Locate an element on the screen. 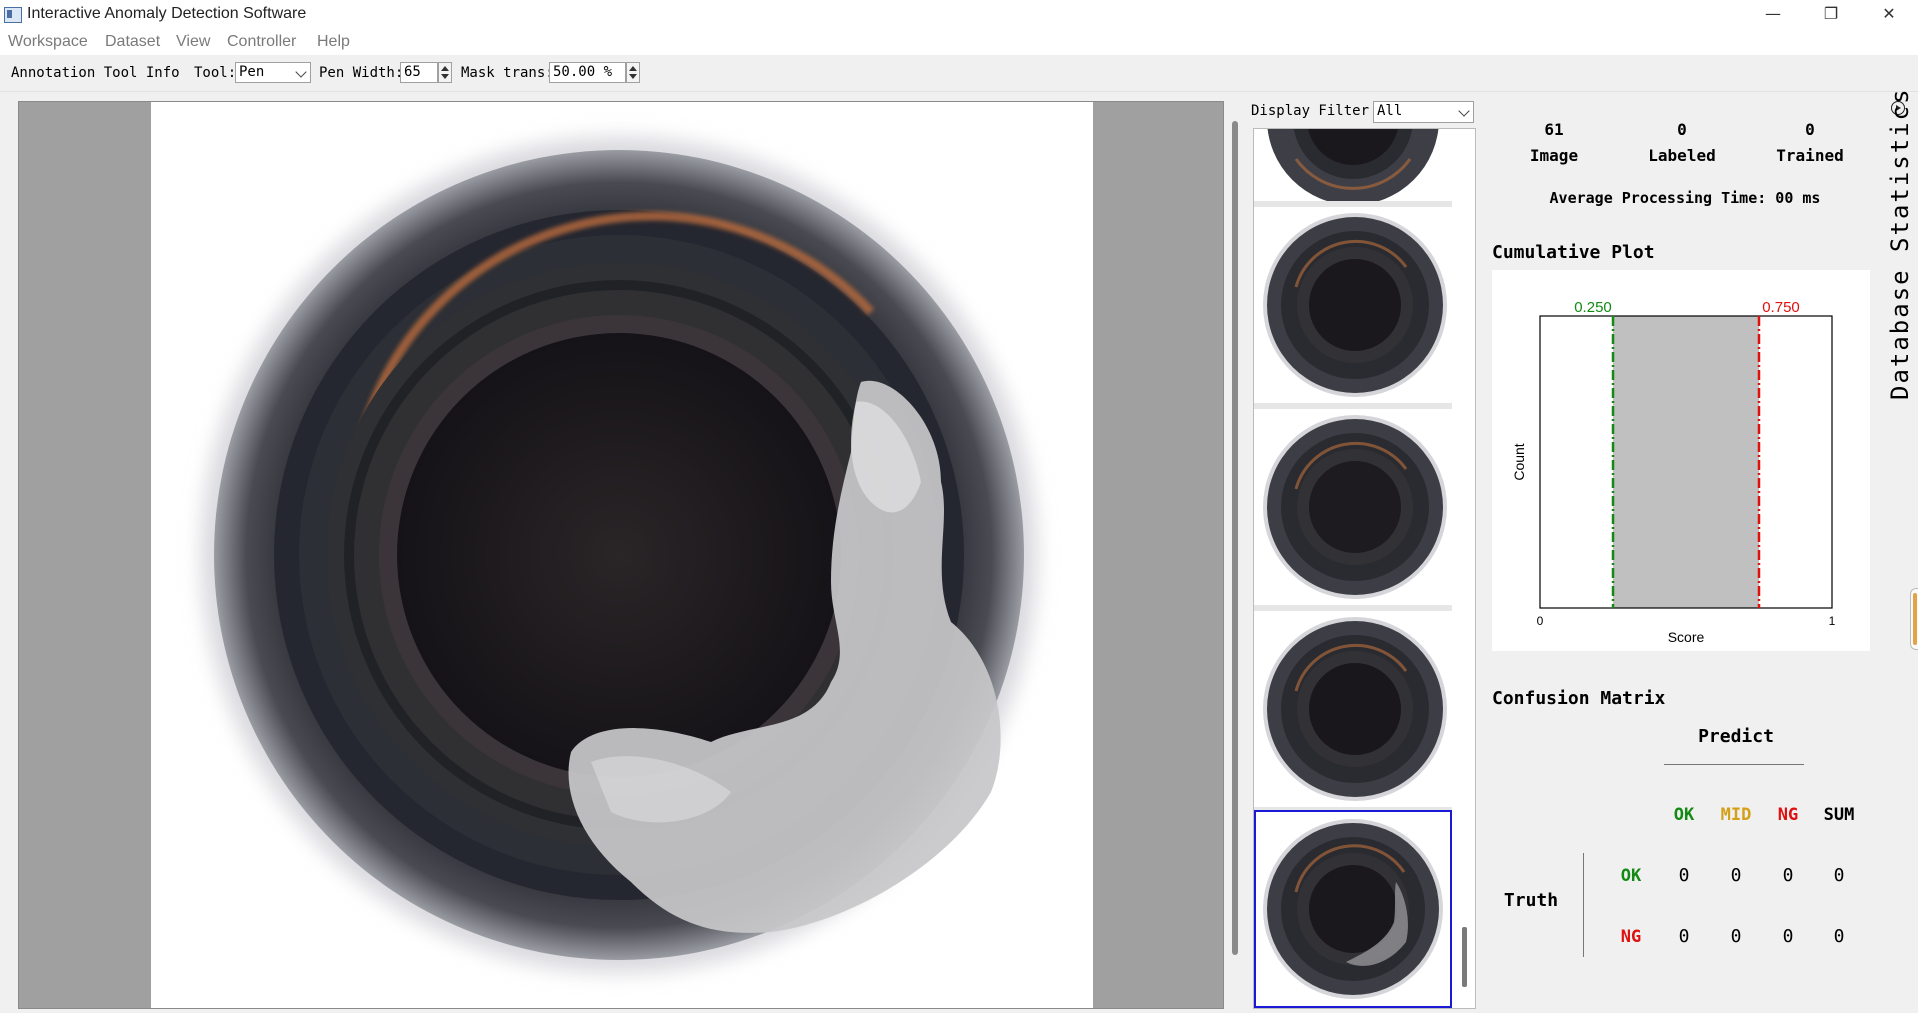 The height and width of the screenshot is (1013, 1918). ng-threshold-label: 0.750 is located at coordinates (1781, 307).